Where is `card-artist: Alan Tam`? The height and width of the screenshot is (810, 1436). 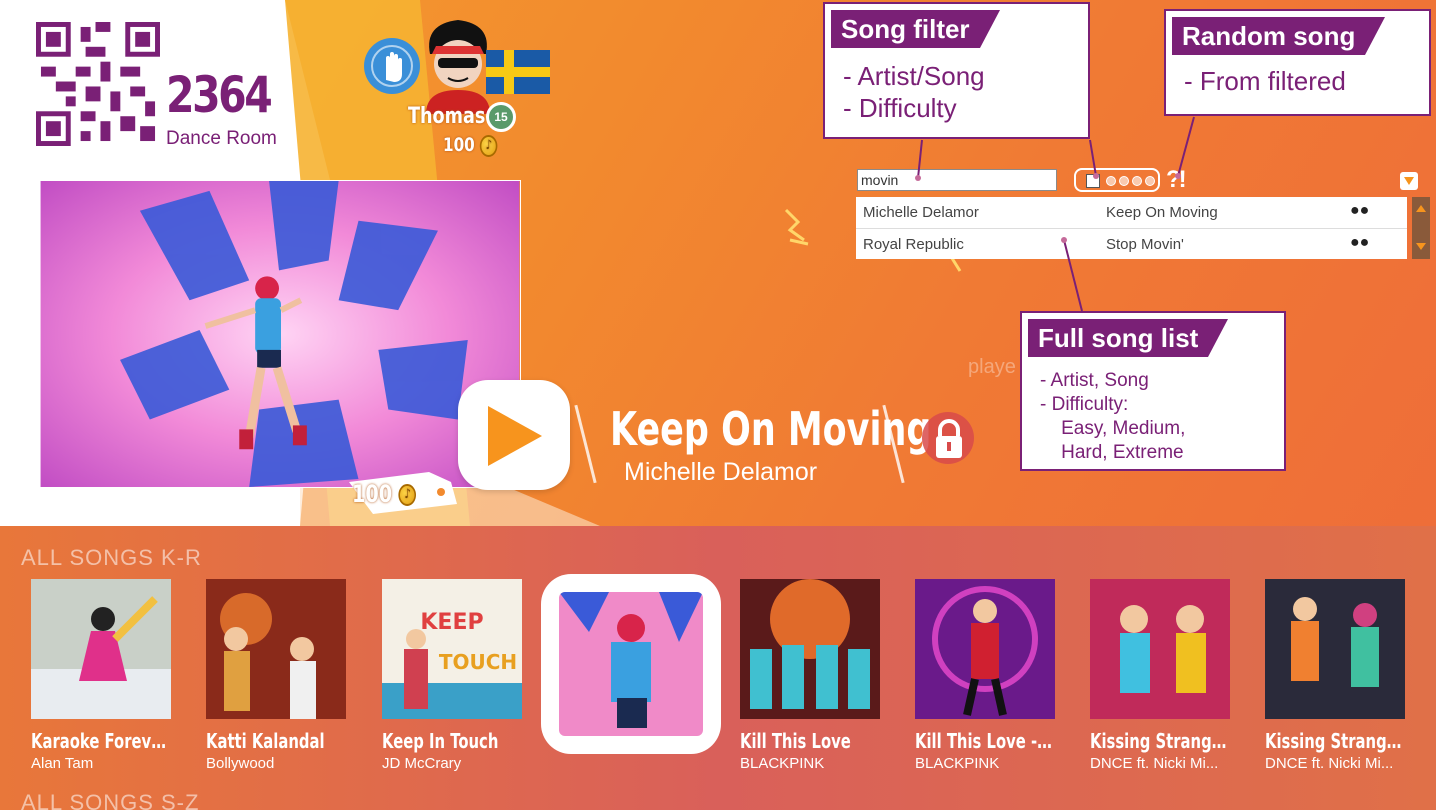 card-artist: Alan Tam is located at coordinates (62, 763).